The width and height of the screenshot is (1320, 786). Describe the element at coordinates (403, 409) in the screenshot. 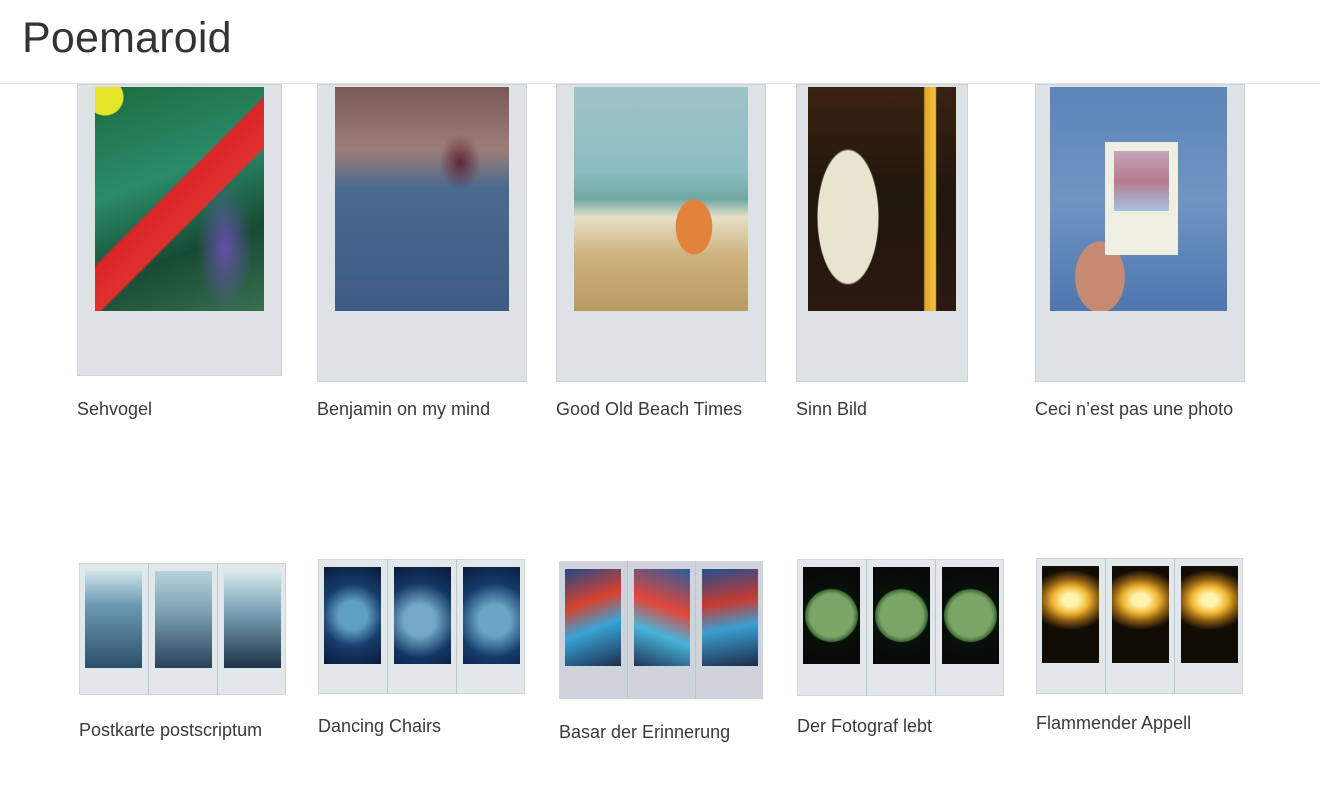

I see `item-title: Benjamin on my mind` at that location.